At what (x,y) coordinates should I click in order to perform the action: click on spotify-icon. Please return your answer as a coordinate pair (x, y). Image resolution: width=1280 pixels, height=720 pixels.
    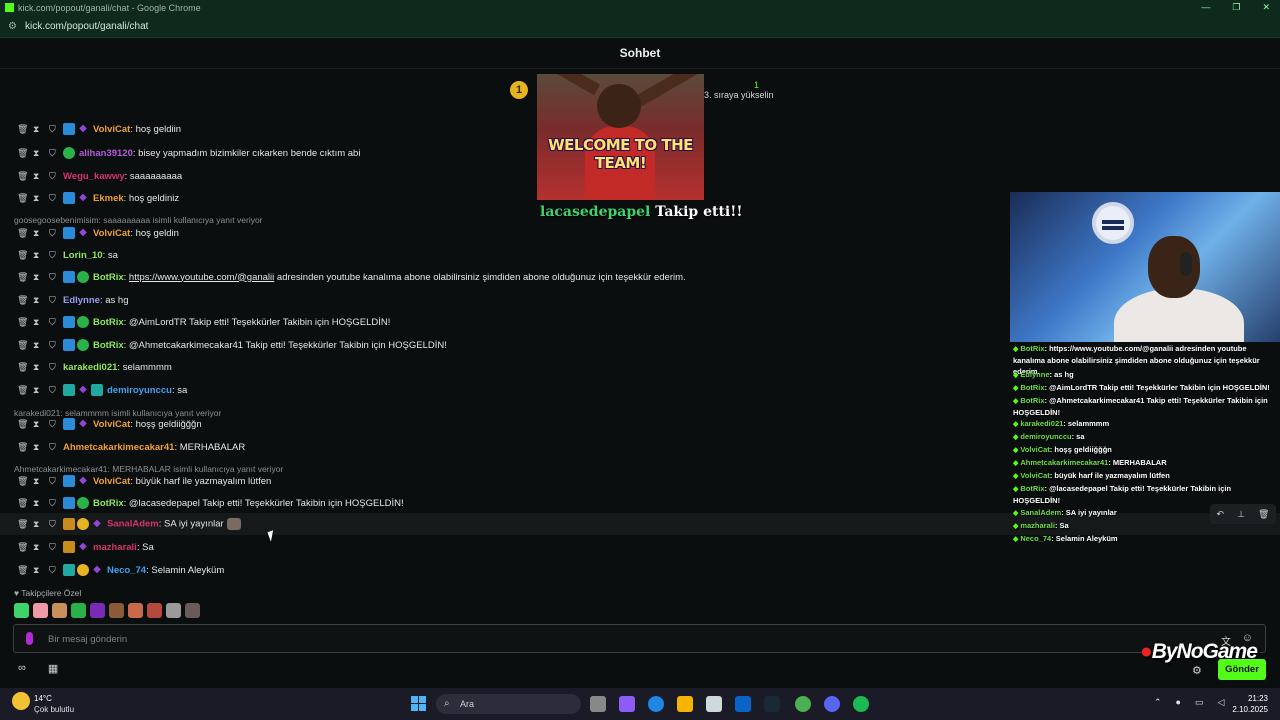
    Looking at the image, I should click on (861, 704).